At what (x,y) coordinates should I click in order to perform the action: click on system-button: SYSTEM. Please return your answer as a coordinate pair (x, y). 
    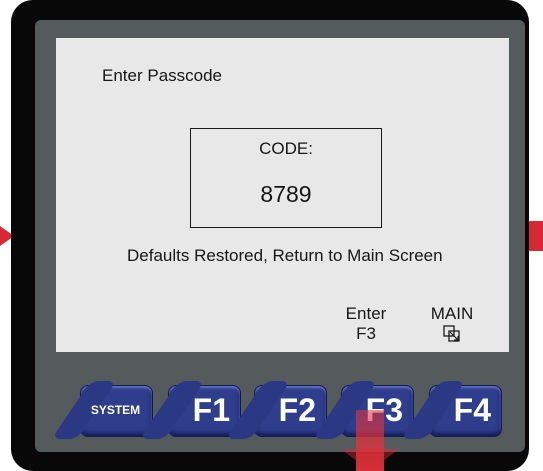
    Looking at the image, I should click on (116, 411).